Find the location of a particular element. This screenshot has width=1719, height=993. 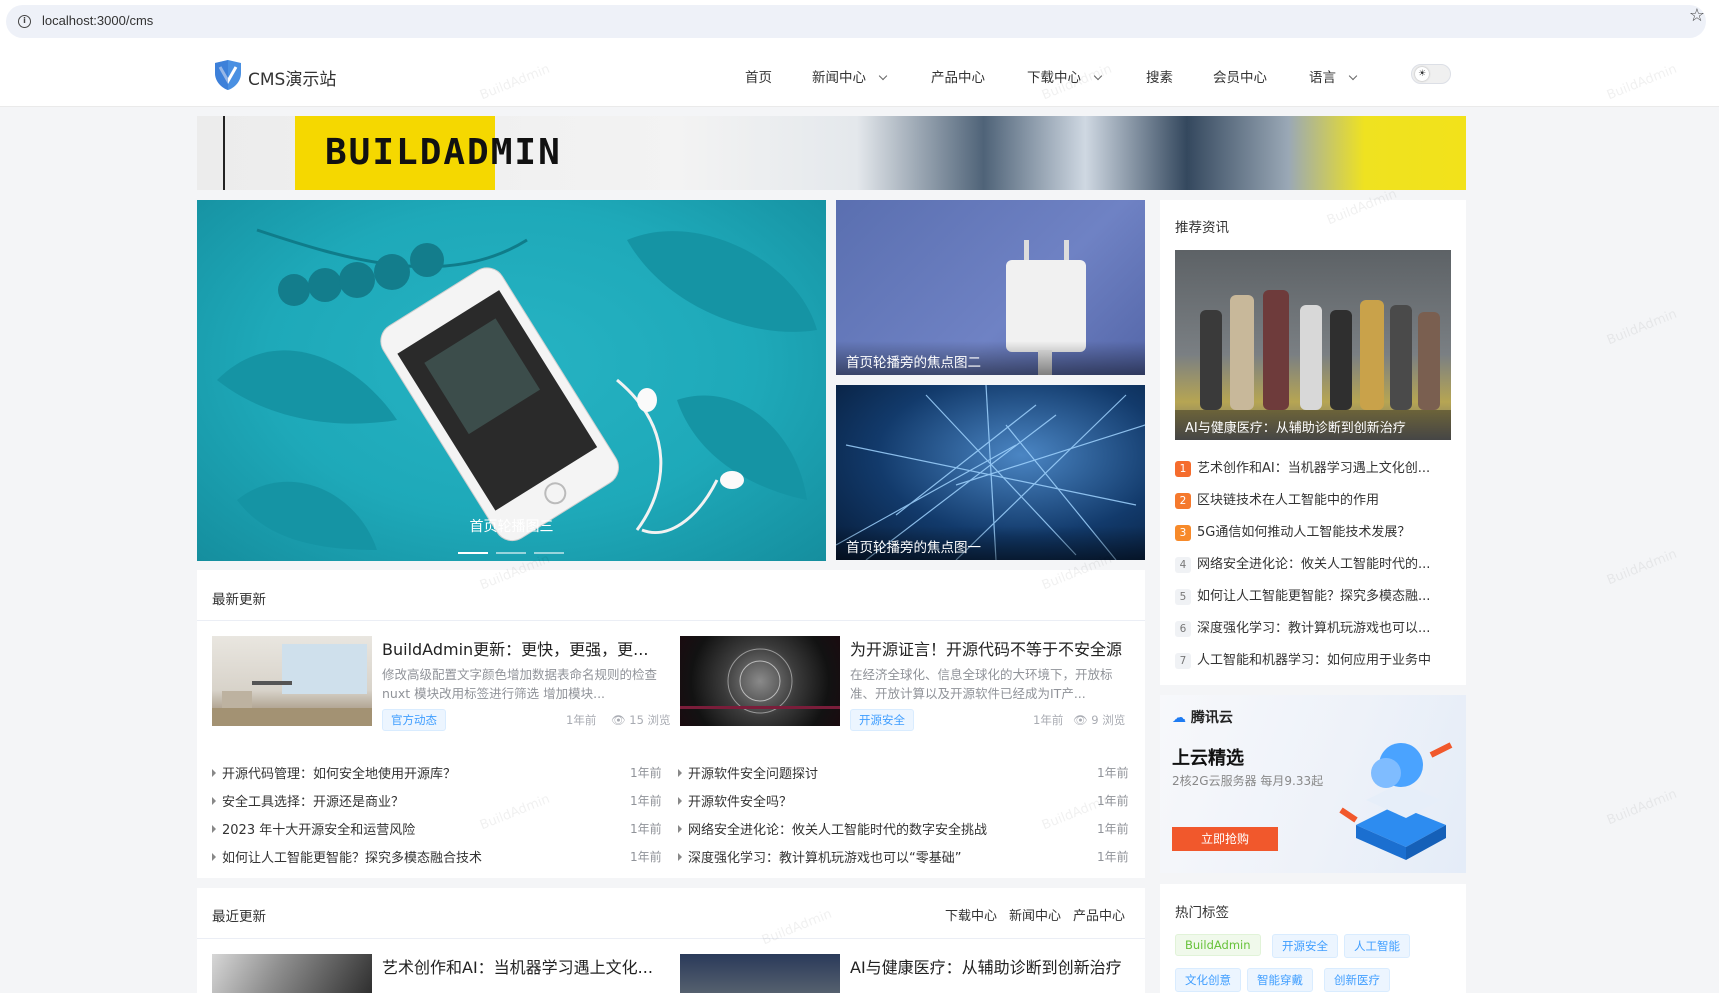

list-item: 2023 年十大开源安全和运营风险 is located at coordinates (313, 828).